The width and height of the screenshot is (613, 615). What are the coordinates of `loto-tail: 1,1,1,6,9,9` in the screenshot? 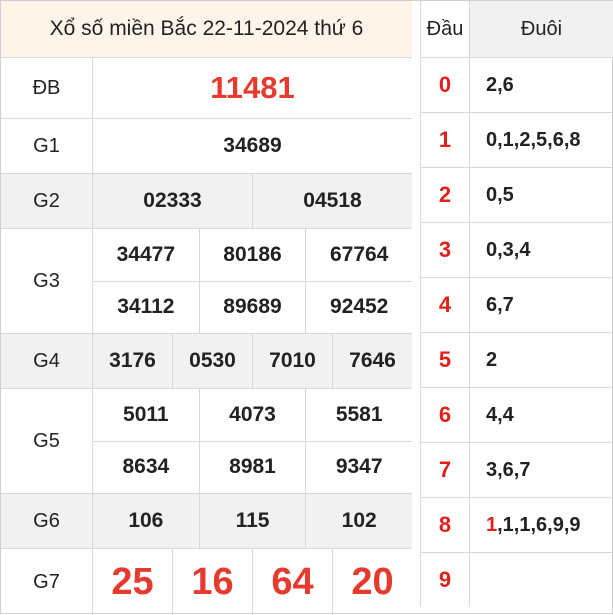 It's located at (541, 525).